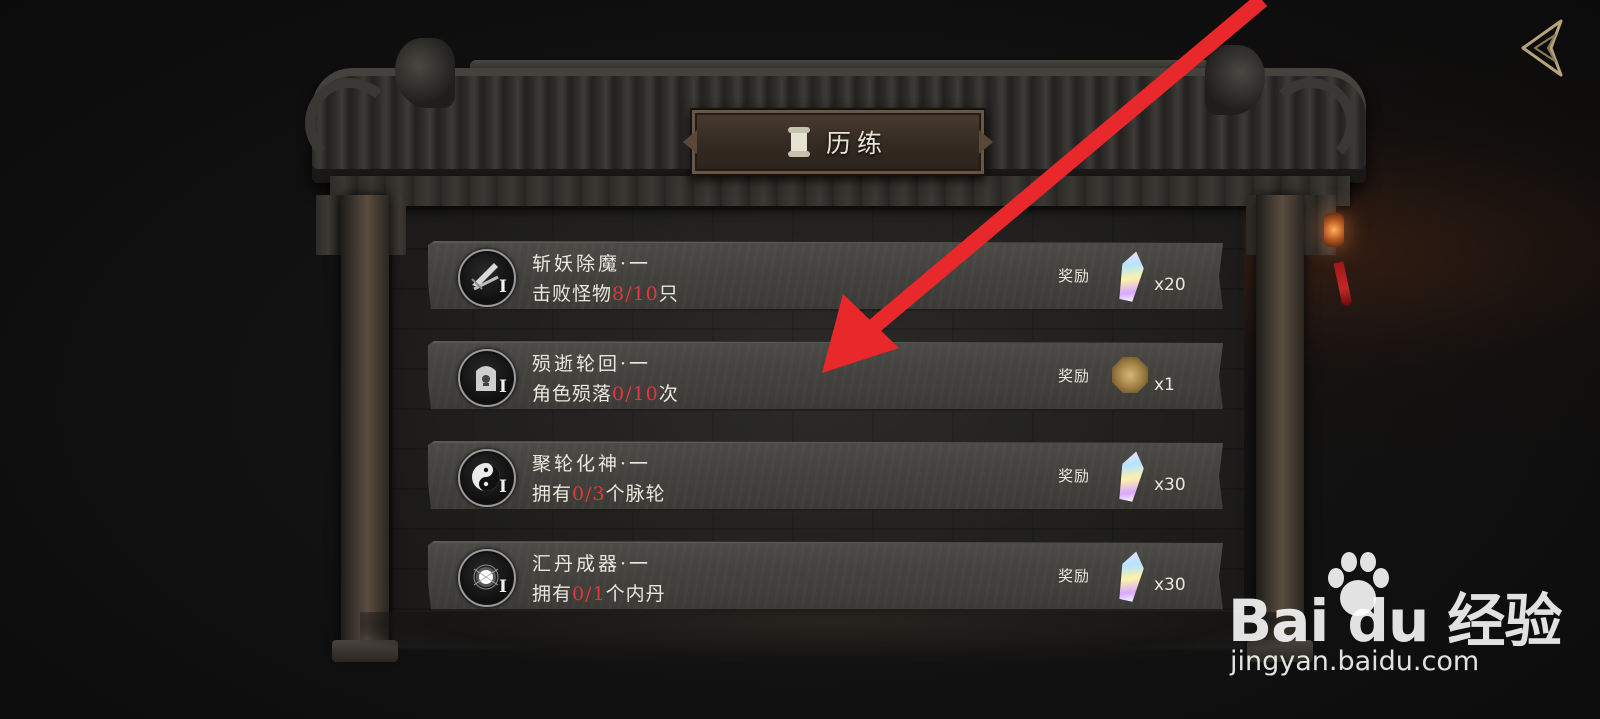 The height and width of the screenshot is (719, 1600). What do you see at coordinates (1343, 284) in the screenshot?
I see `red-tassel-icon` at bounding box center [1343, 284].